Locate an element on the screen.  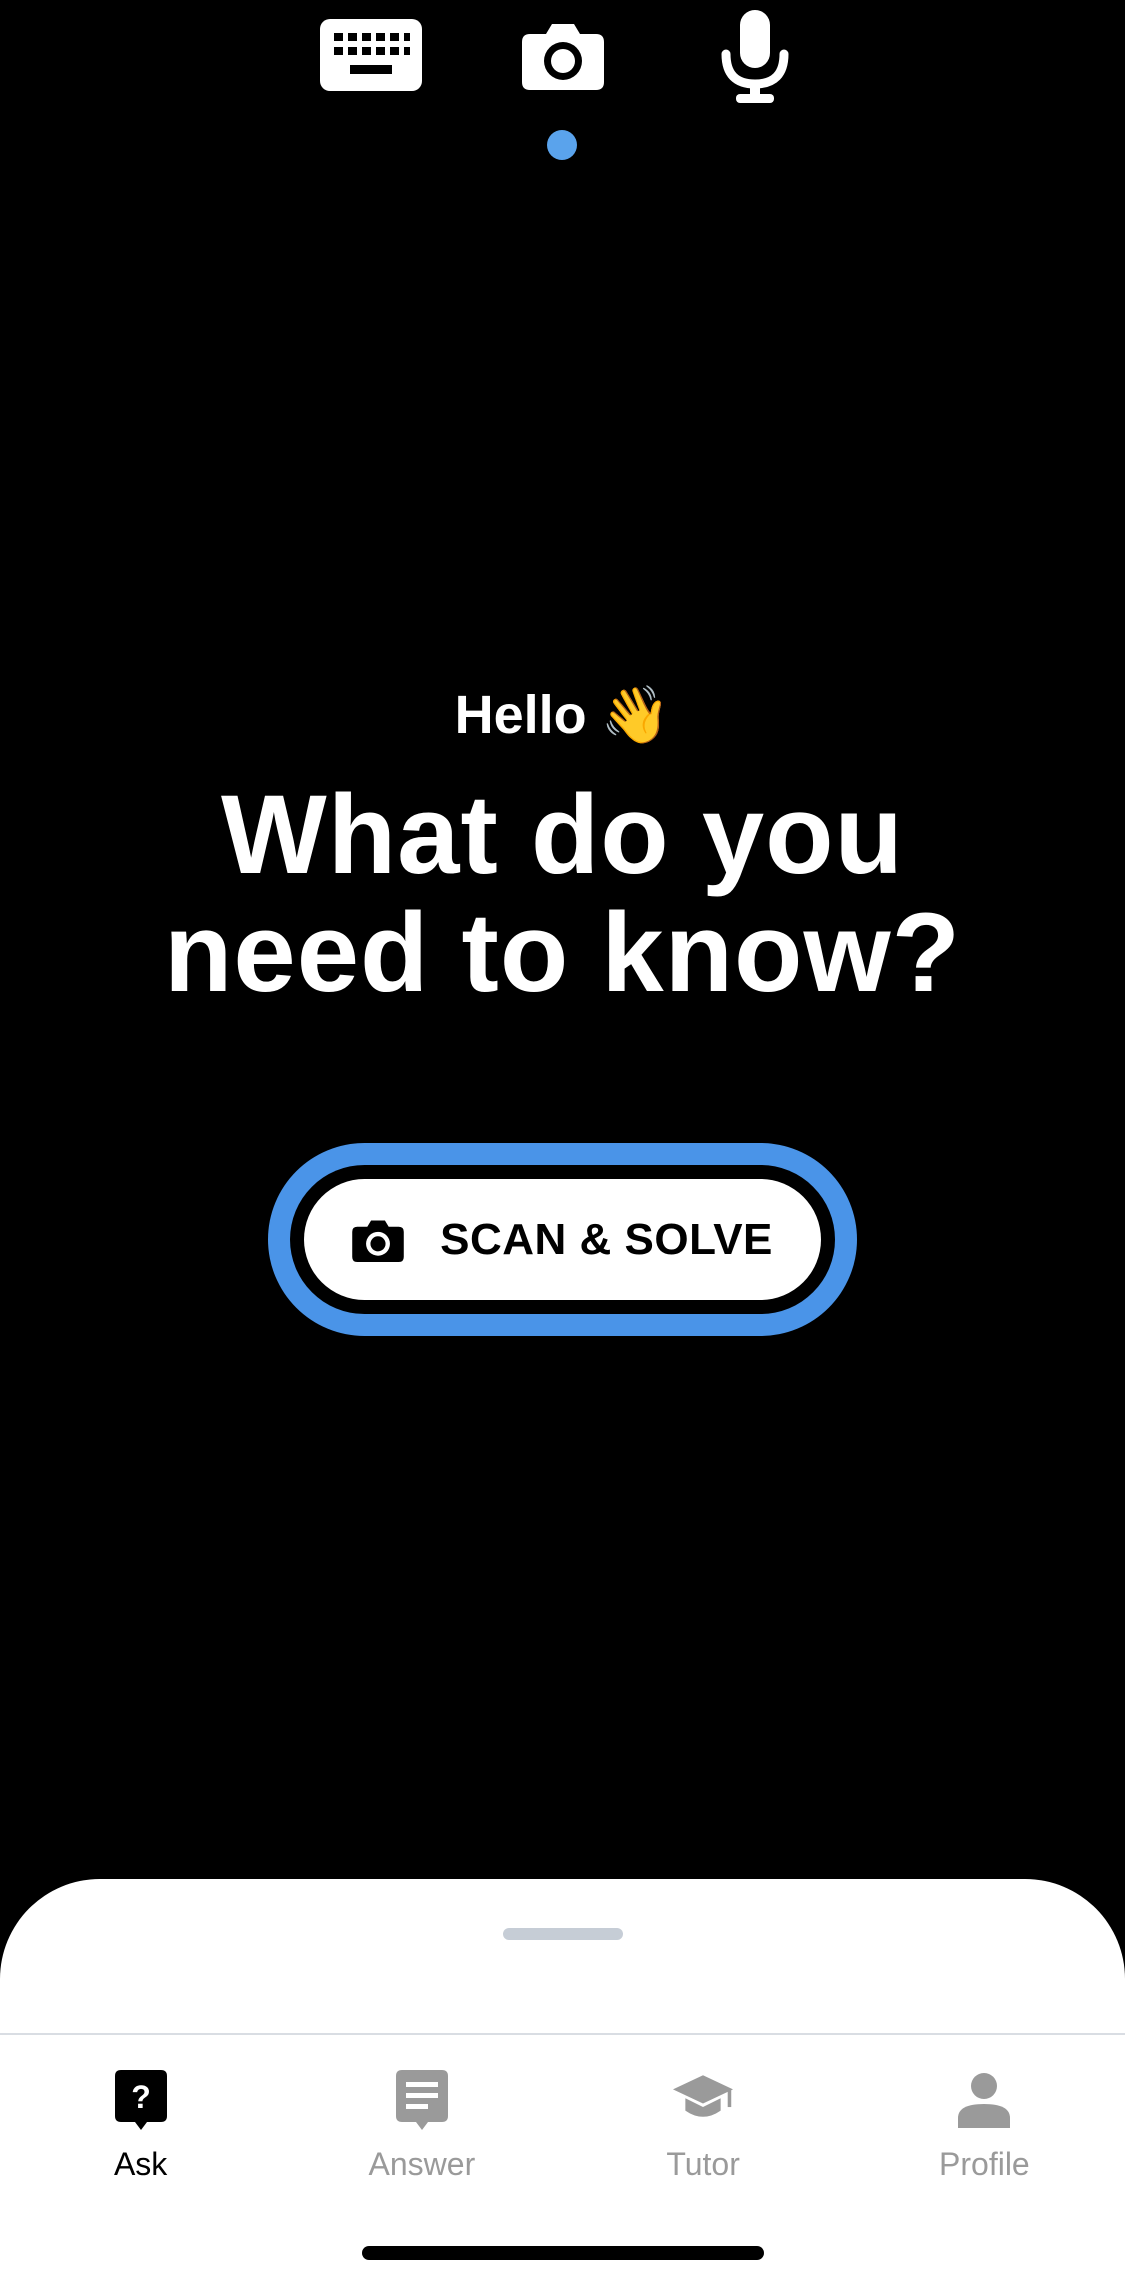
tab-ask-label: Ask is located at coordinates (140, 2164).